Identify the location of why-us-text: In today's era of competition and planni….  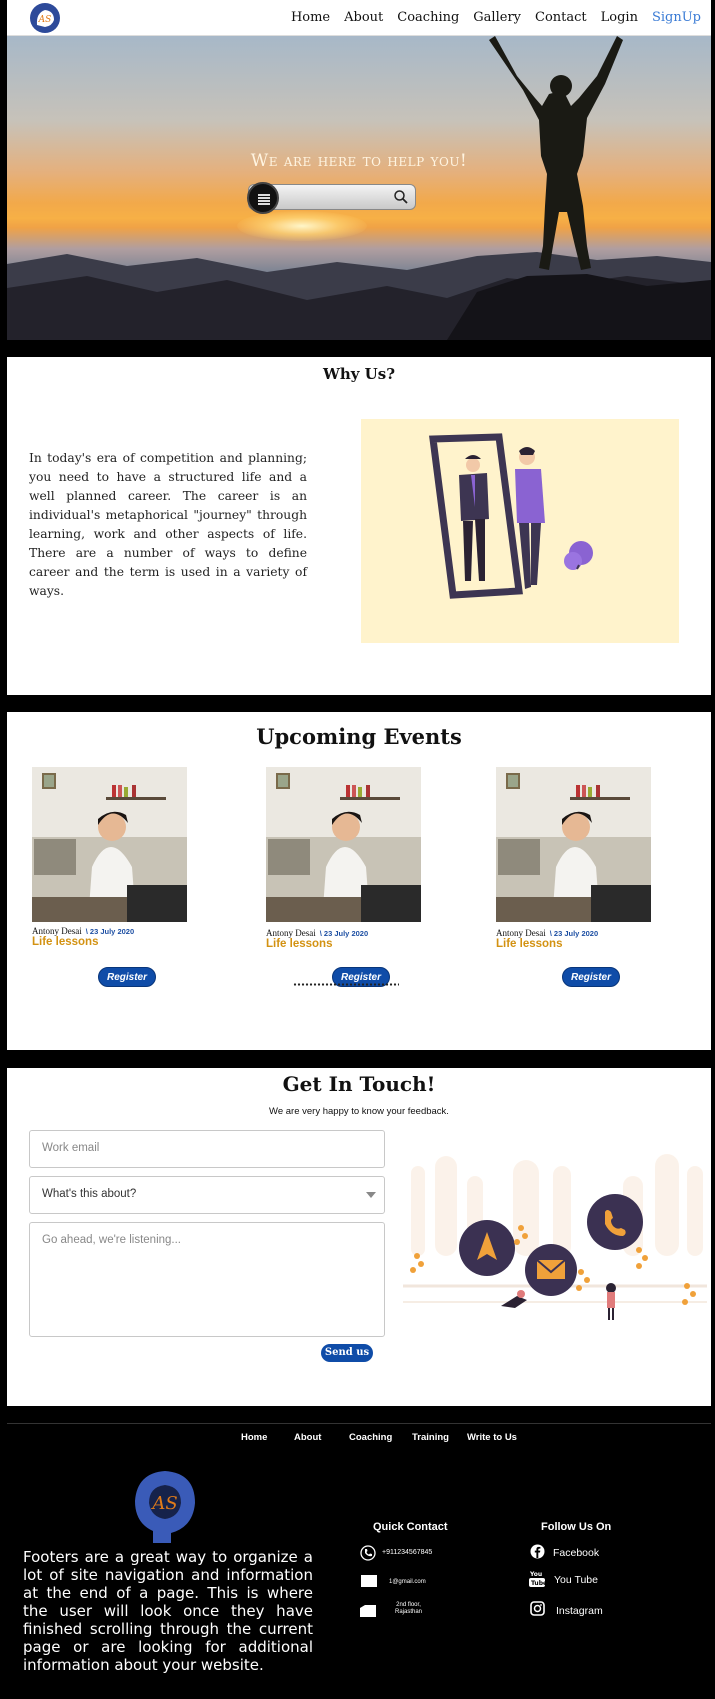
(168, 524).